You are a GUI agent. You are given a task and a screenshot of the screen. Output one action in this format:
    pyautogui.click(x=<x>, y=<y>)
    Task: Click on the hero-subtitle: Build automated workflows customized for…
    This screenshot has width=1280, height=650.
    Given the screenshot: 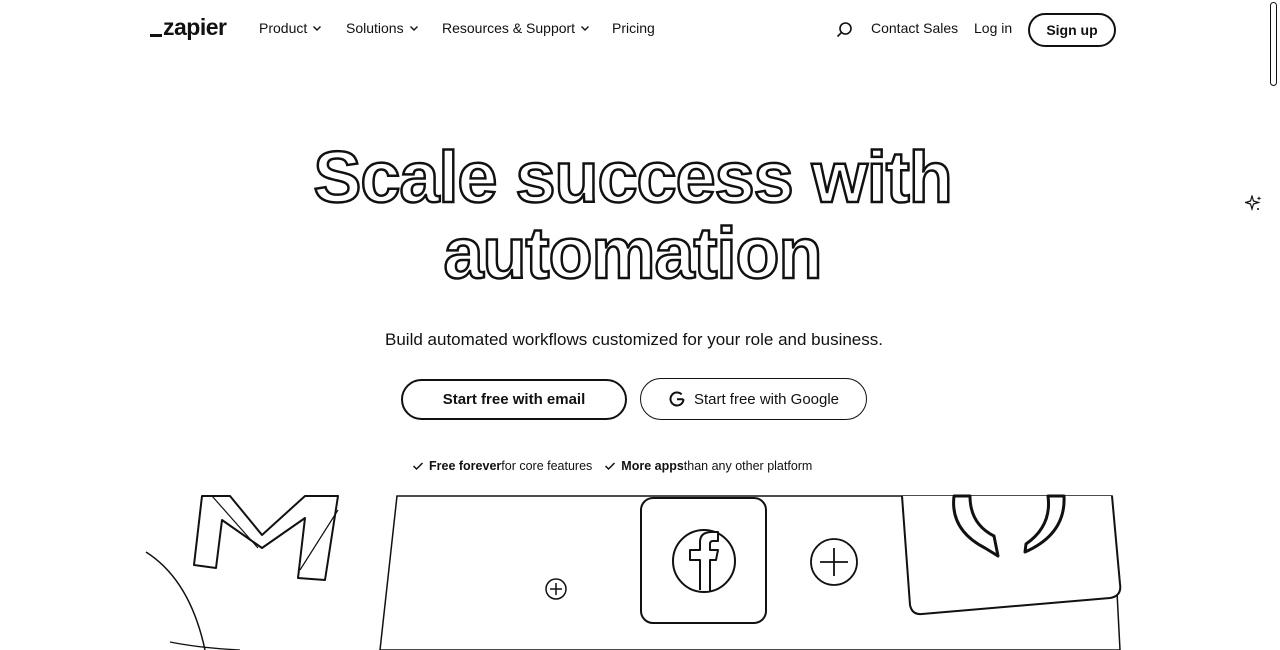 What is the action you would take?
    pyautogui.click(x=634, y=339)
    